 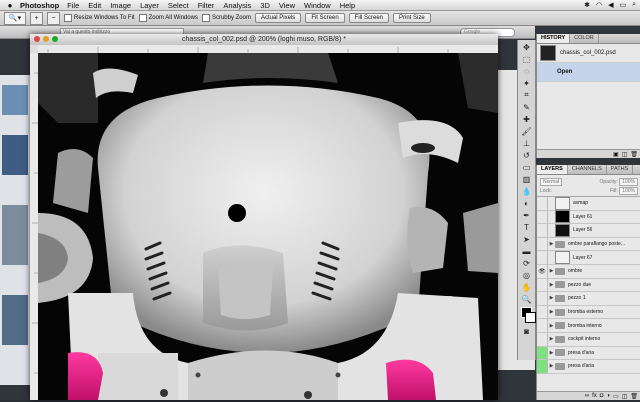 I want to click on layer-group-row: ▶ bromba interno, so click(x=588, y=326).